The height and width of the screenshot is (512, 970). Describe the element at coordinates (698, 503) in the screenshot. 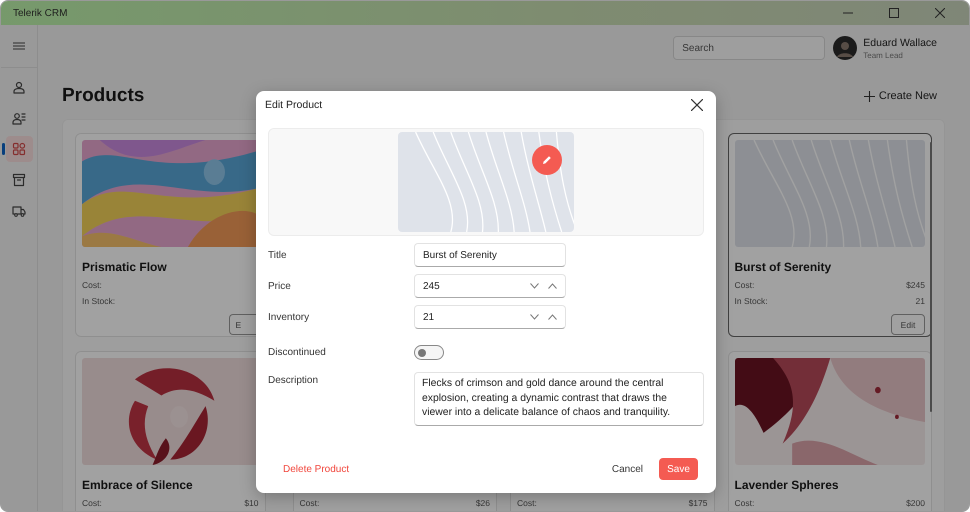

I see `field-value: $175` at that location.